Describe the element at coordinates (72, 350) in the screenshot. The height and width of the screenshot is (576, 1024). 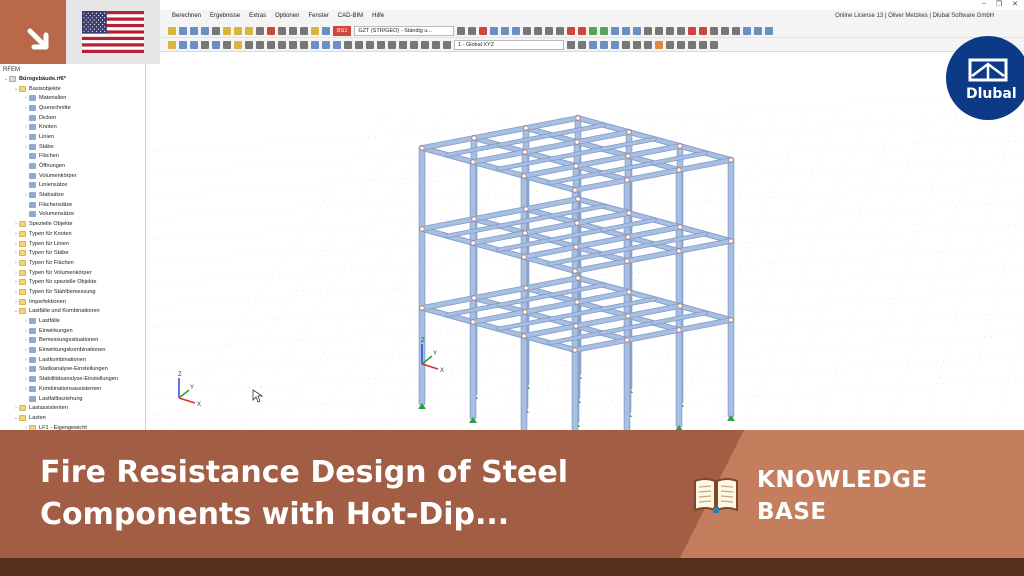
I see `tree-item: › Einwirkungskombinationen` at that location.